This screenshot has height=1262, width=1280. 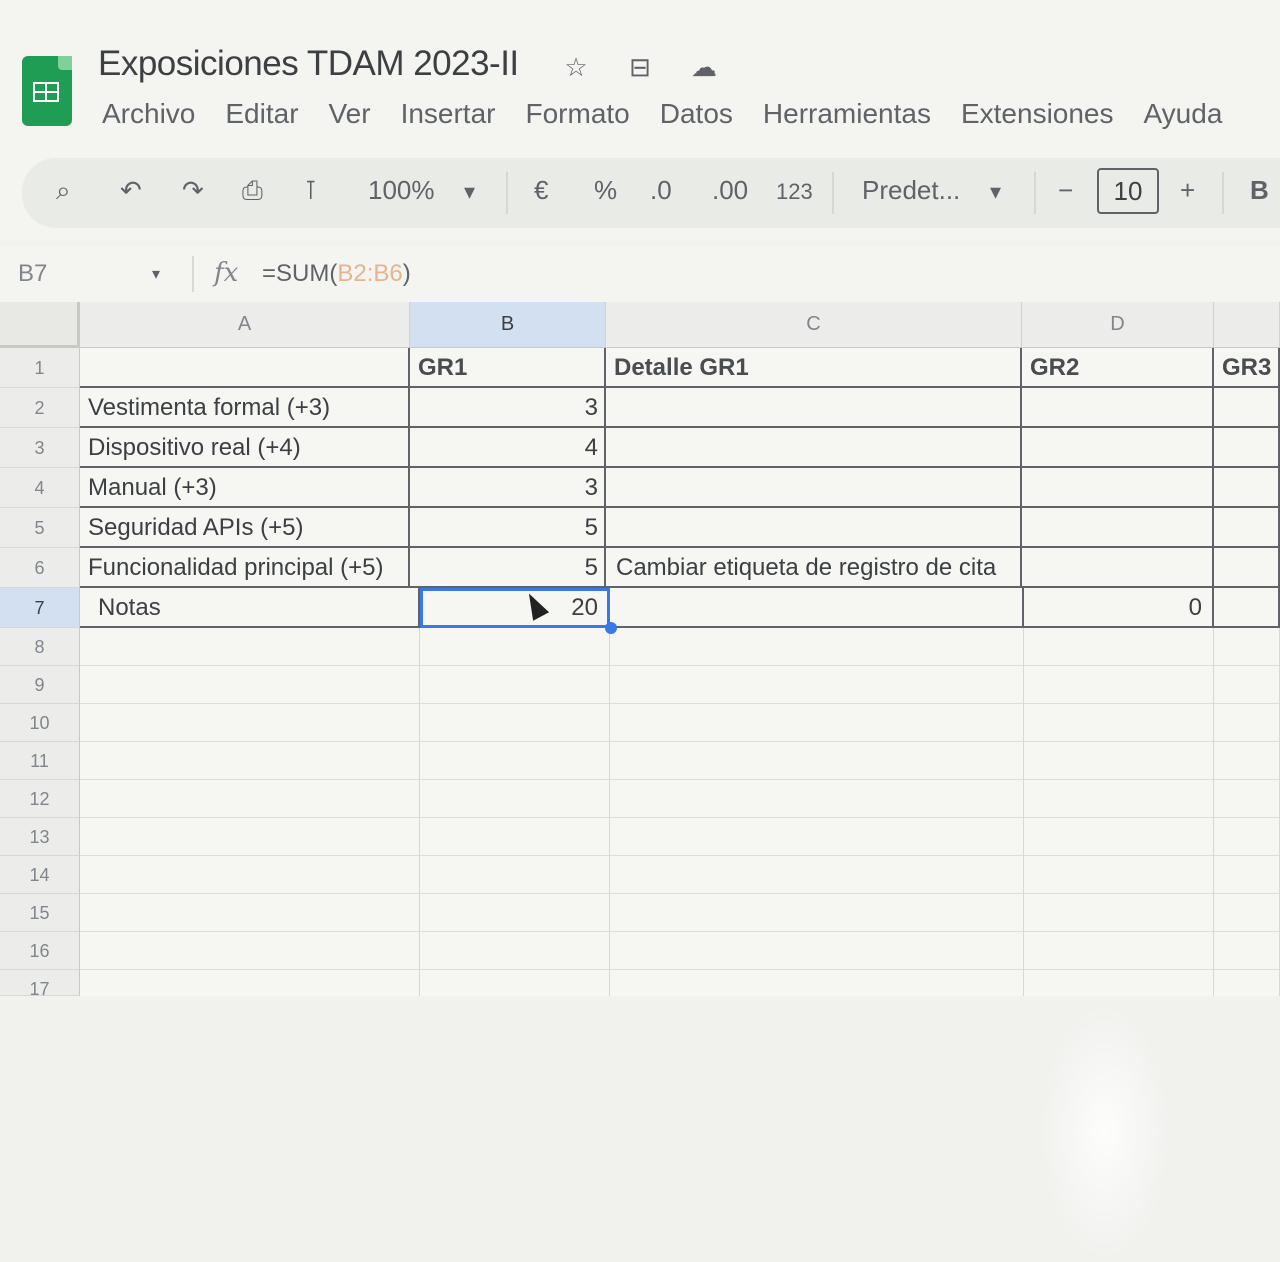 I want to click on row-header-17: 17, so click(x=40, y=984).